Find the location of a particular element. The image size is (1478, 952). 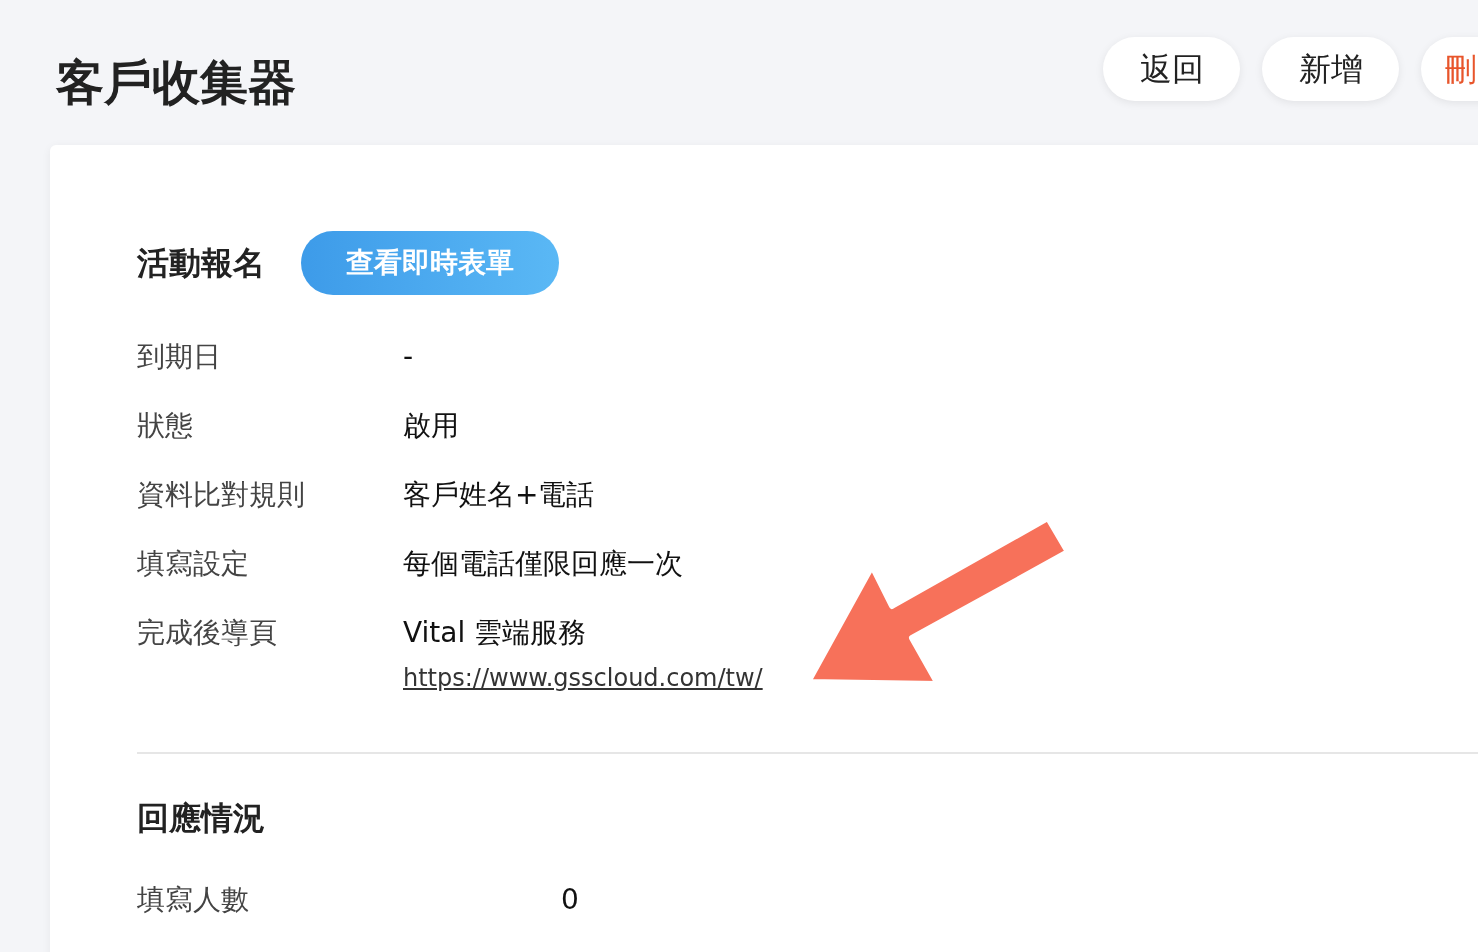

header-button: 返回 is located at coordinates (1171, 69).